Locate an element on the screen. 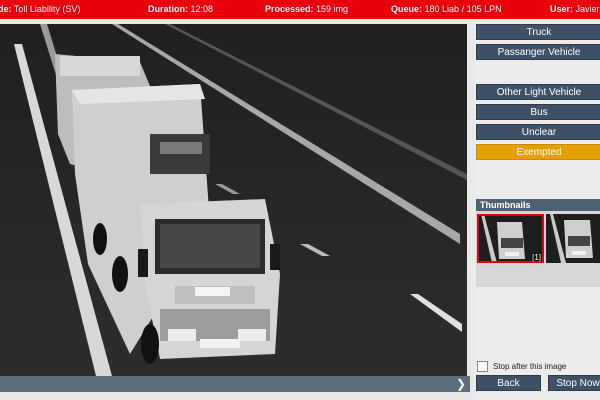 This screenshot has height=400, width=600. viewport-navigation-bar: ❯ is located at coordinates (235, 384).